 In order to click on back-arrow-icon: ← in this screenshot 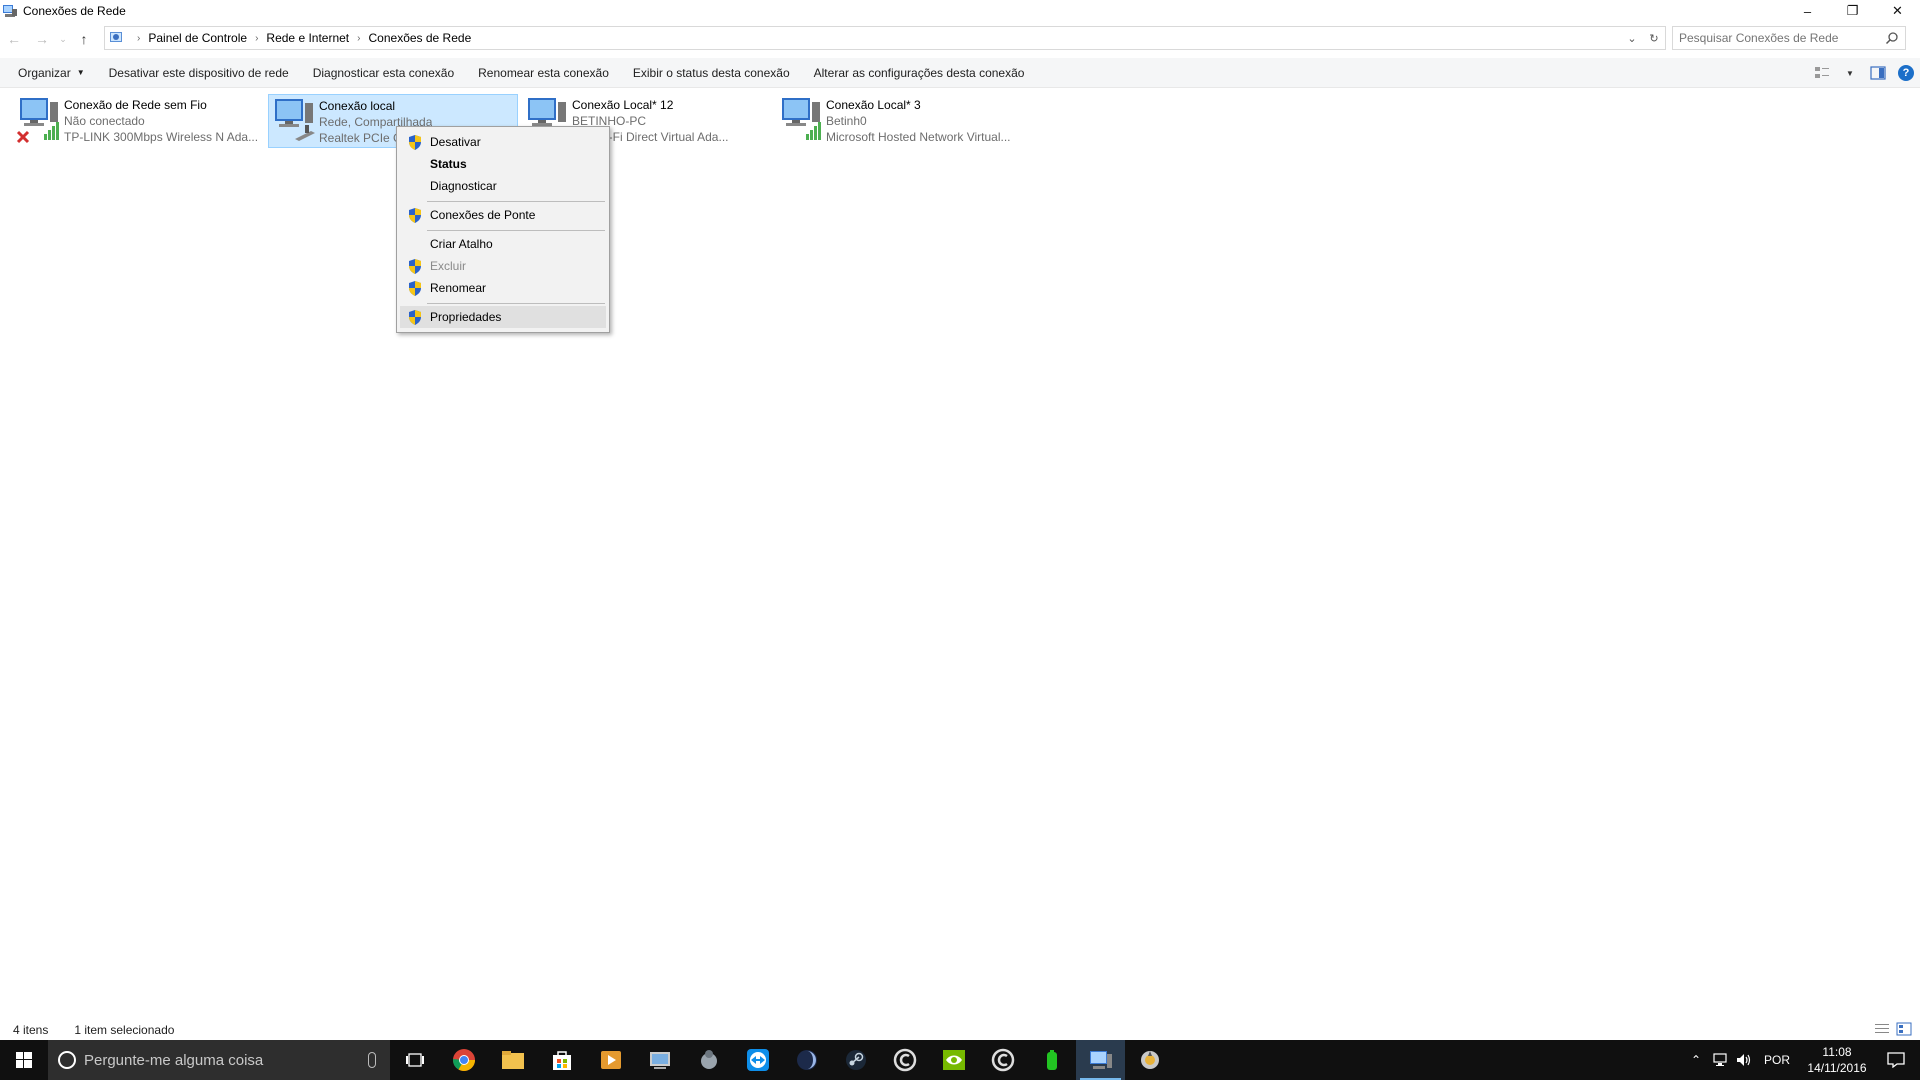, I will do `click(14, 39)`.